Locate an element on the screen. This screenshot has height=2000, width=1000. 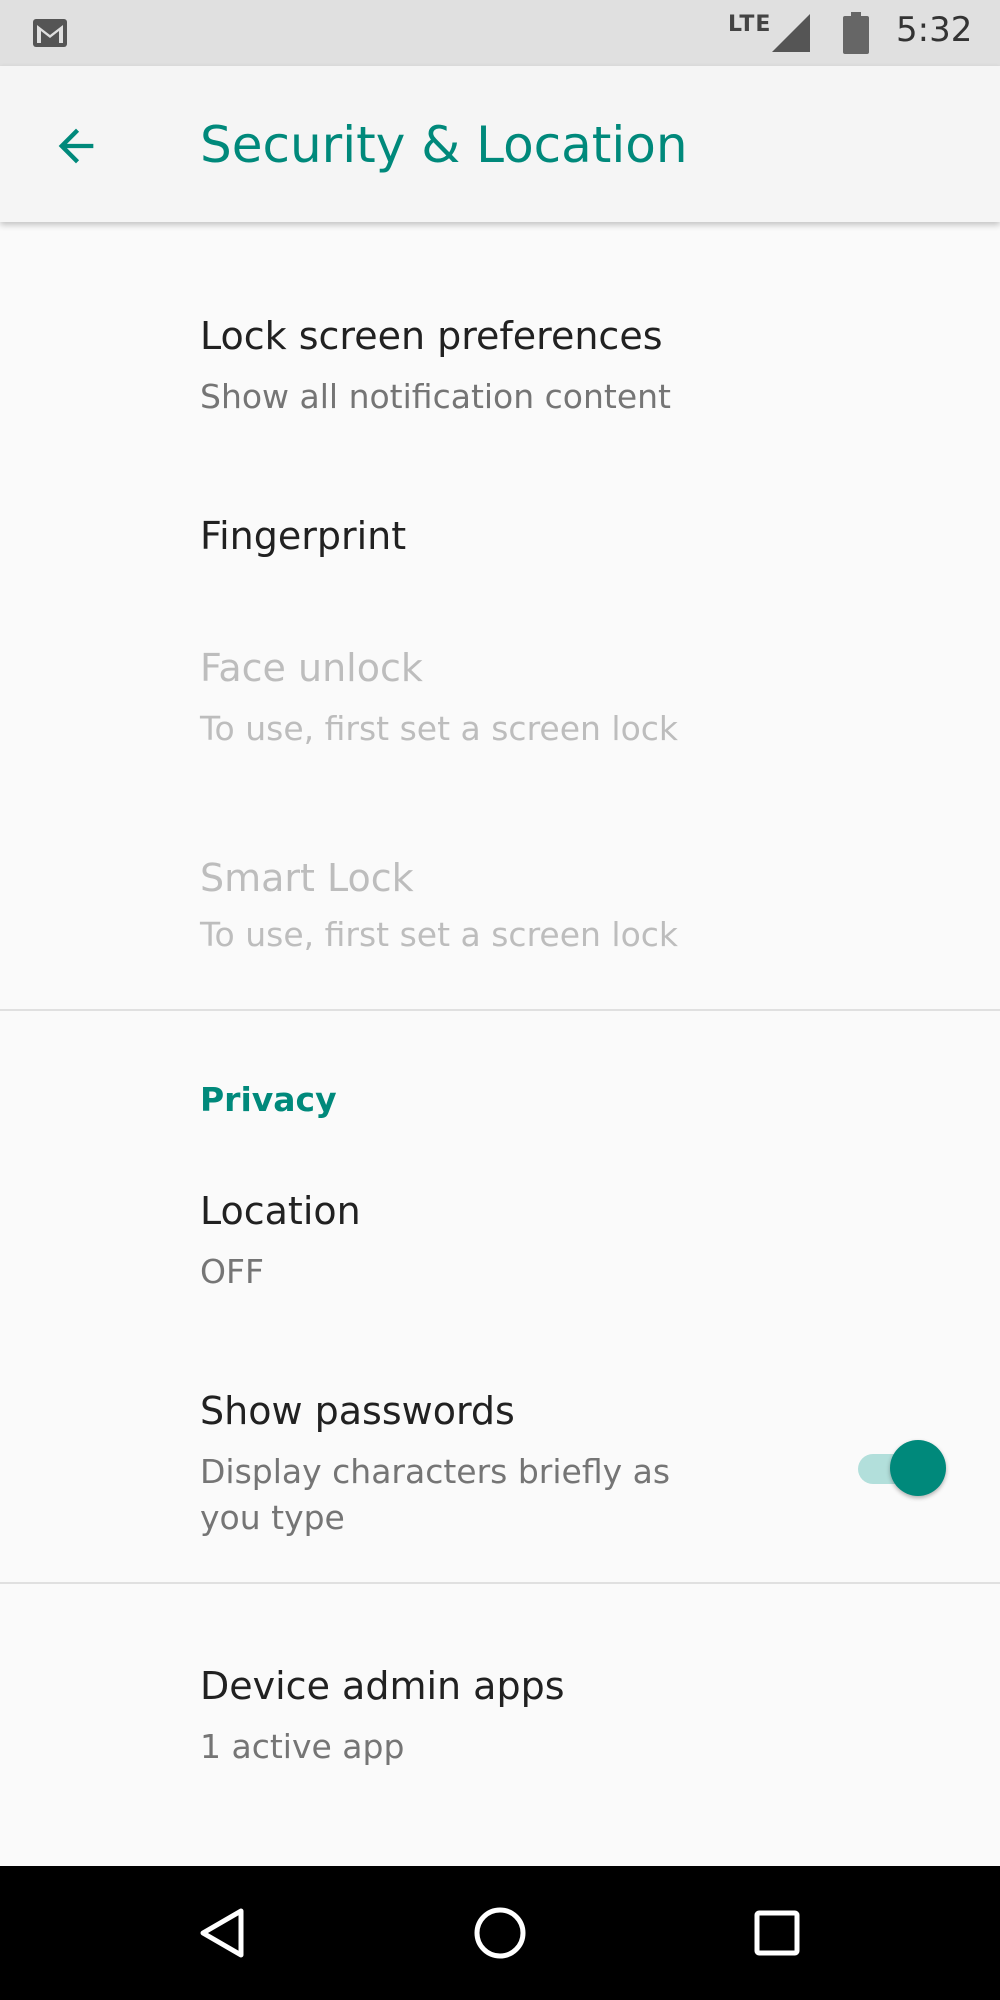
item-title: Lock screen preferences is located at coordinates (431, 336).